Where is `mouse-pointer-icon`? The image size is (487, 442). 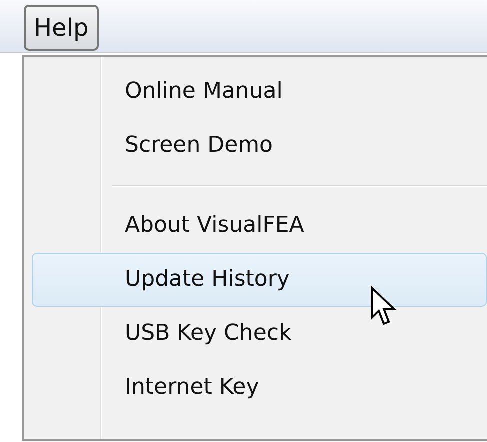 mouse-pointer-icon is located at coordinates (384, 307).